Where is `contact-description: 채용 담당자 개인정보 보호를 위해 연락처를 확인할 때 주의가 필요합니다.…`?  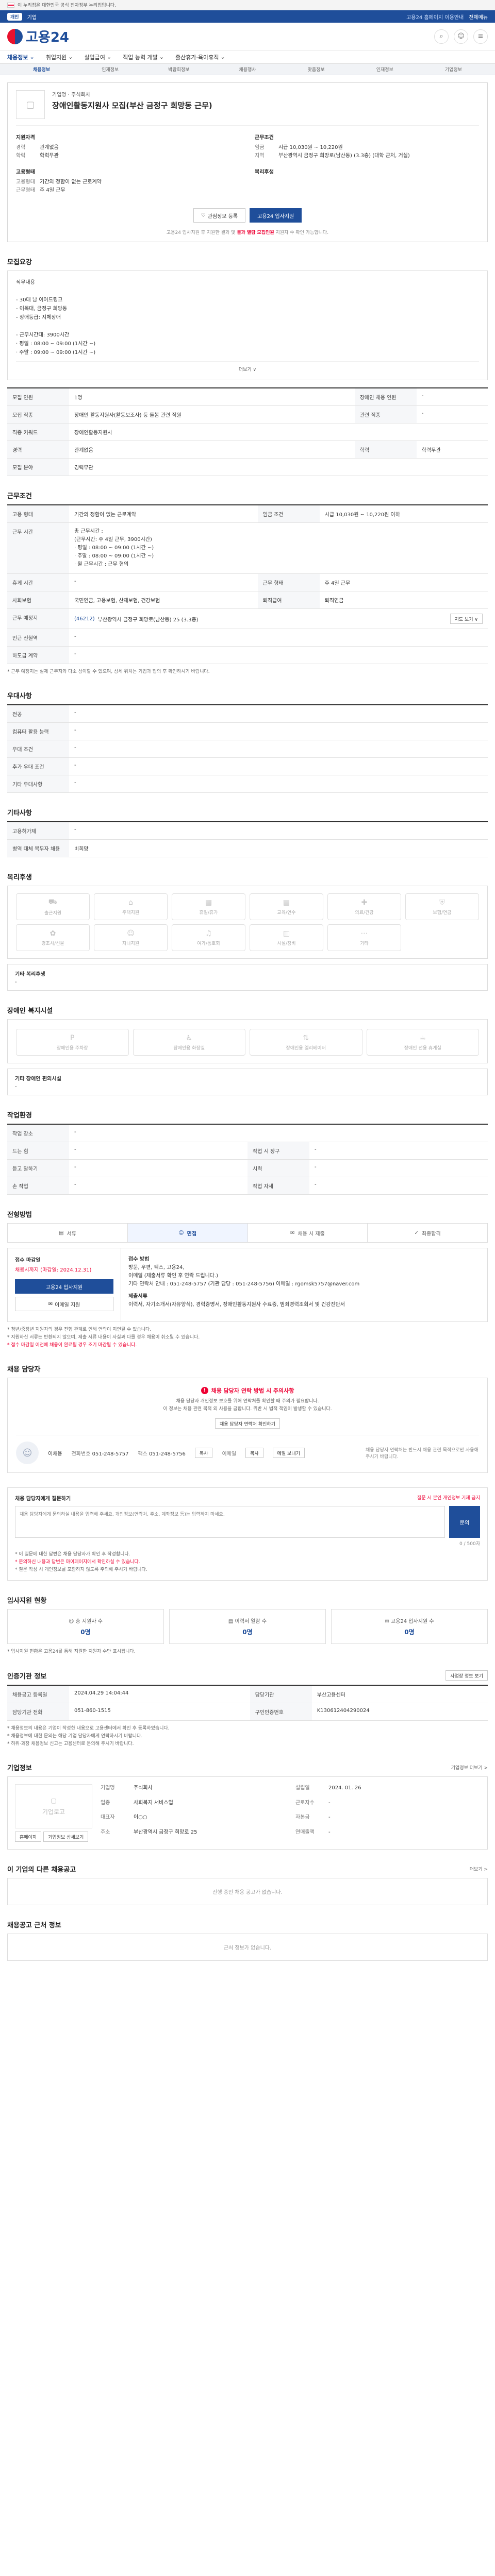
contact-description: 채용 담당자 개인정보 보호를 위해 연락처를 확인할 때 주의가 필요합니다.… is located at coordinates (247, 1405).